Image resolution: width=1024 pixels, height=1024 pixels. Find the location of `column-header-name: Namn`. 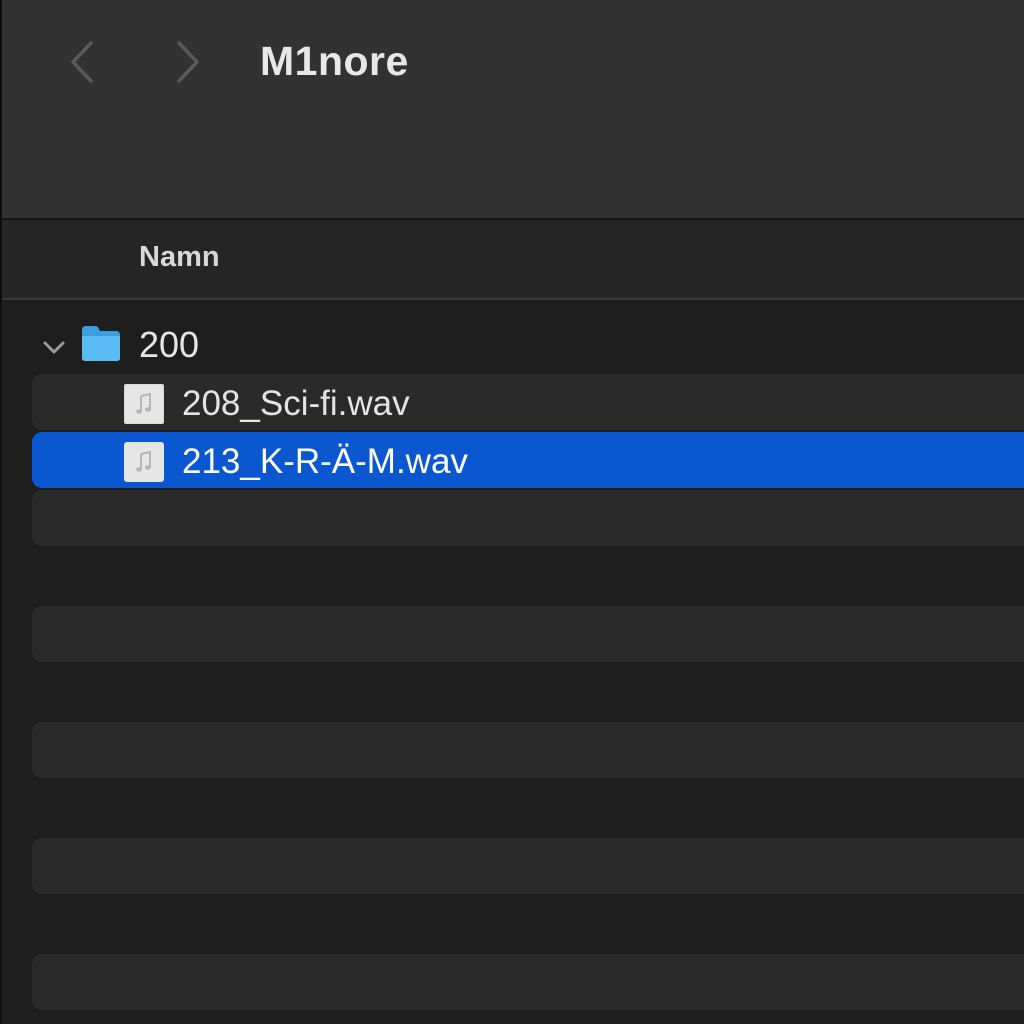

column-header-name: Namn is located at coordinates (179, 257).